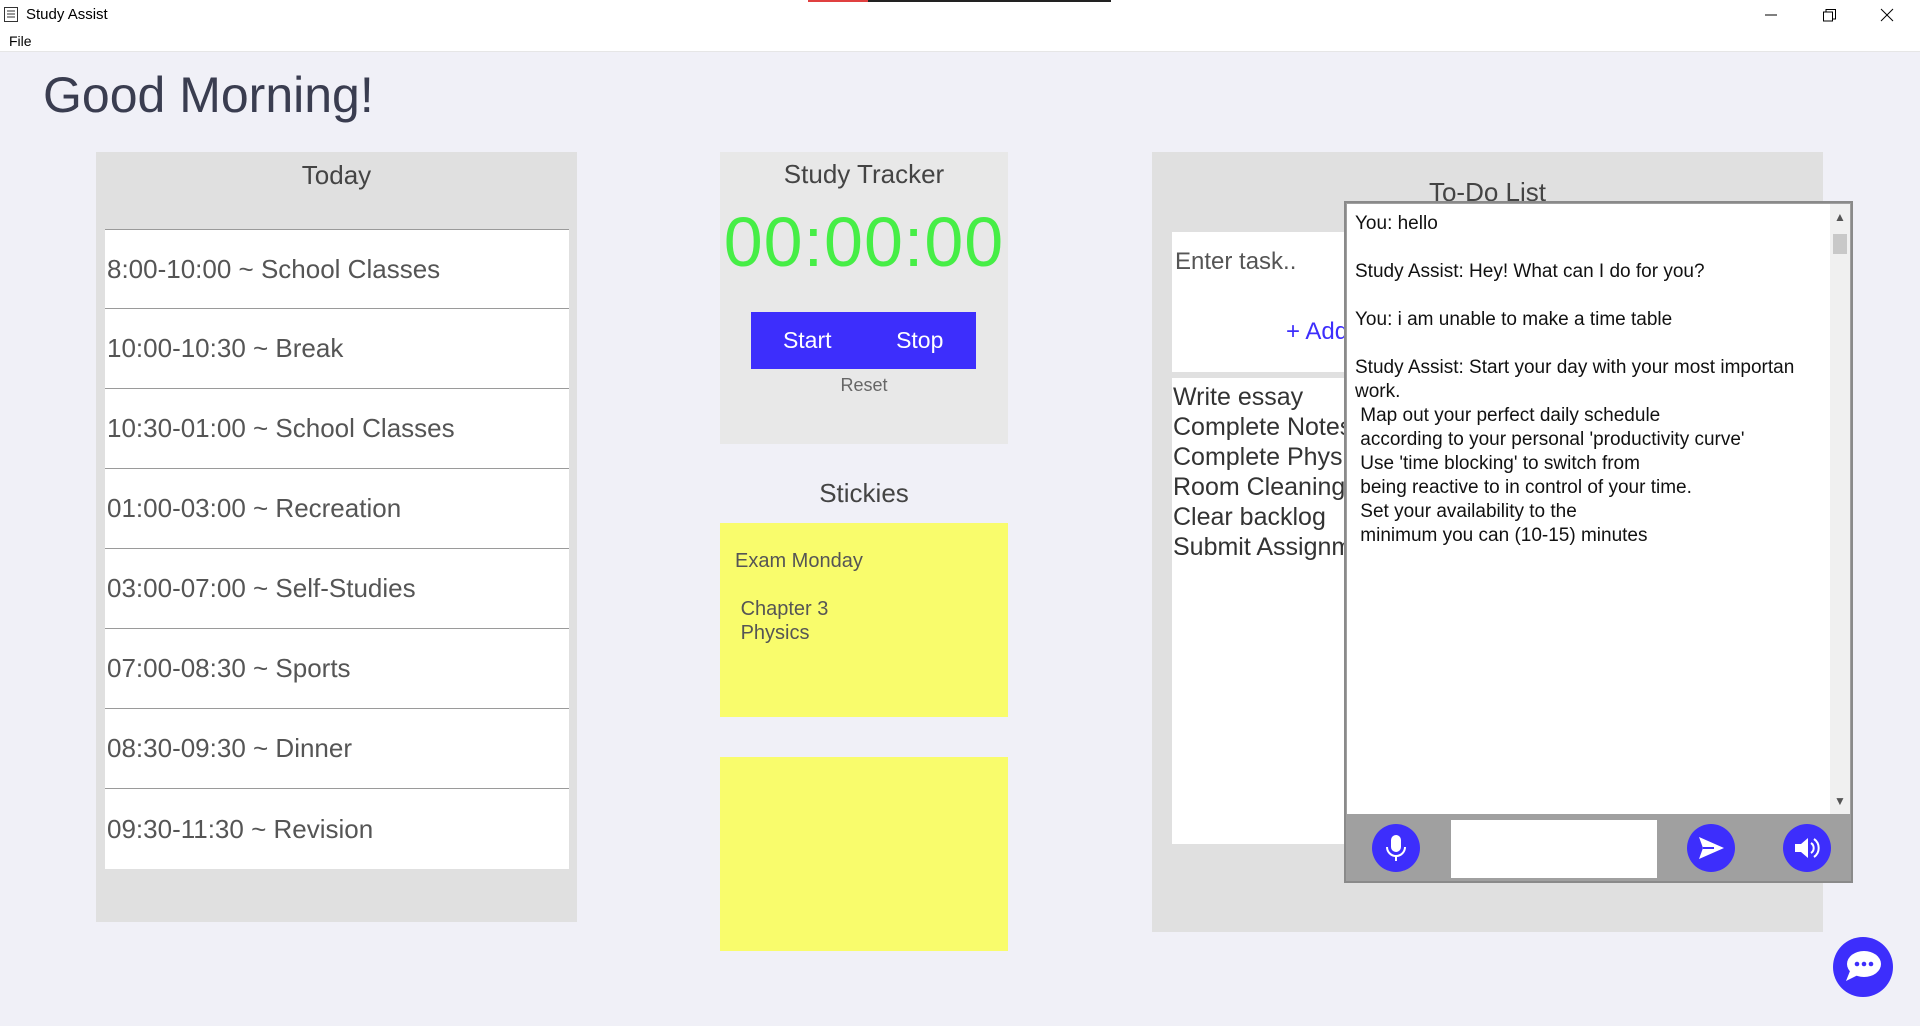 The image size is (1920, 1026). What do you see at coordinates (337, 429) in the screenshot?
I see `schedule-item: 10:30-01:00 ~ School Classes` at bounding box center [337, 429].